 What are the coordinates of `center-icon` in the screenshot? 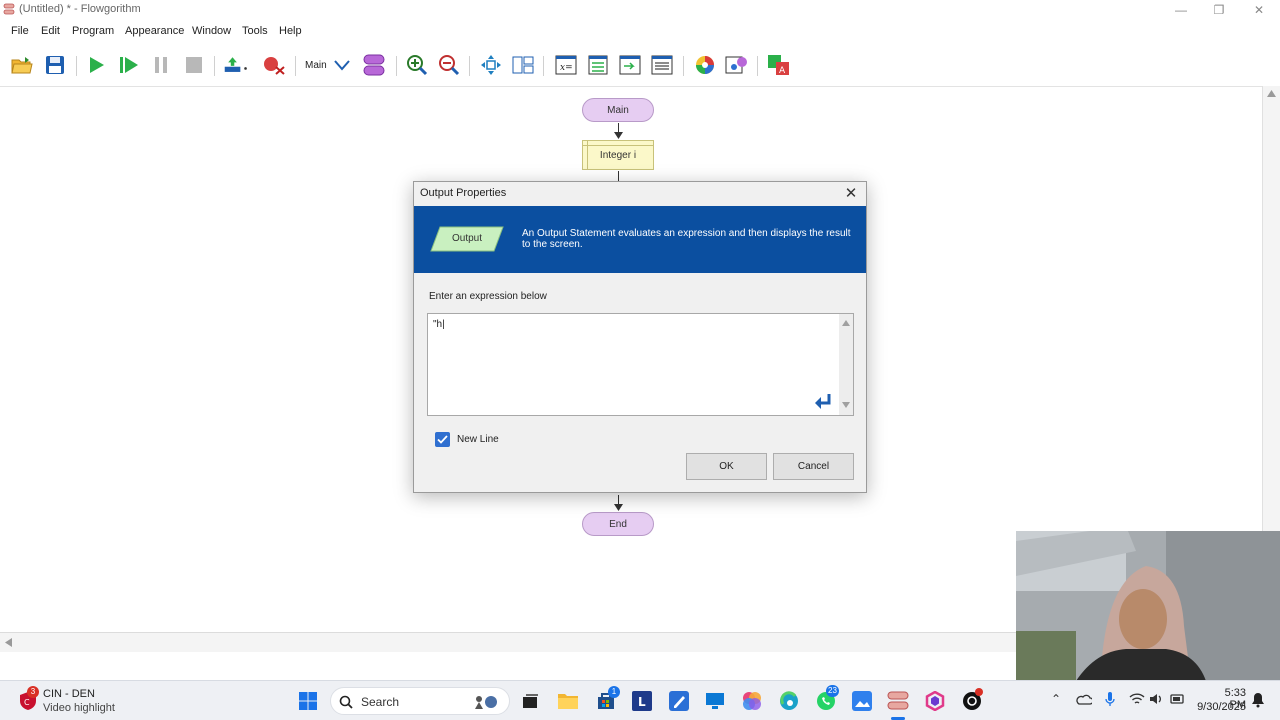 It's located at (491, 65).